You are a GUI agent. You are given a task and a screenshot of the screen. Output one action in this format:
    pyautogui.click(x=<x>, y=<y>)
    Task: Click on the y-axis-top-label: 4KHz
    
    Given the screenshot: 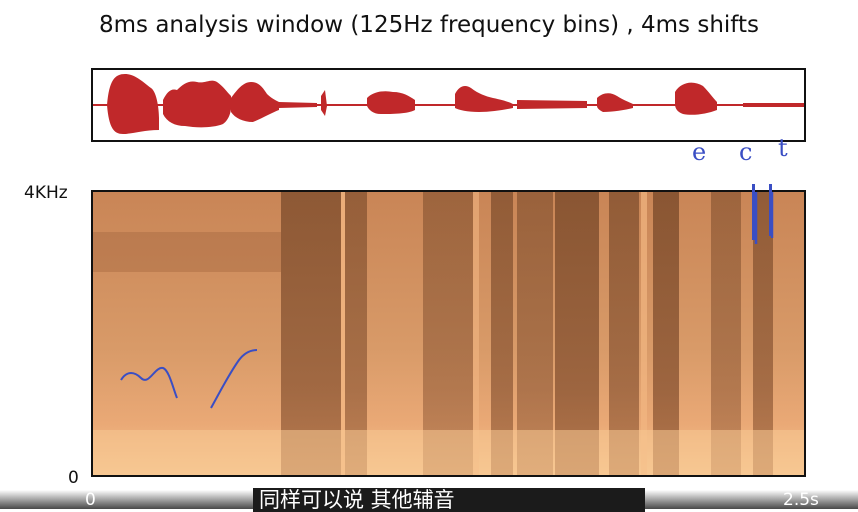 What is the action you would take?
    pyautogui.click(x=46, y=193)
    